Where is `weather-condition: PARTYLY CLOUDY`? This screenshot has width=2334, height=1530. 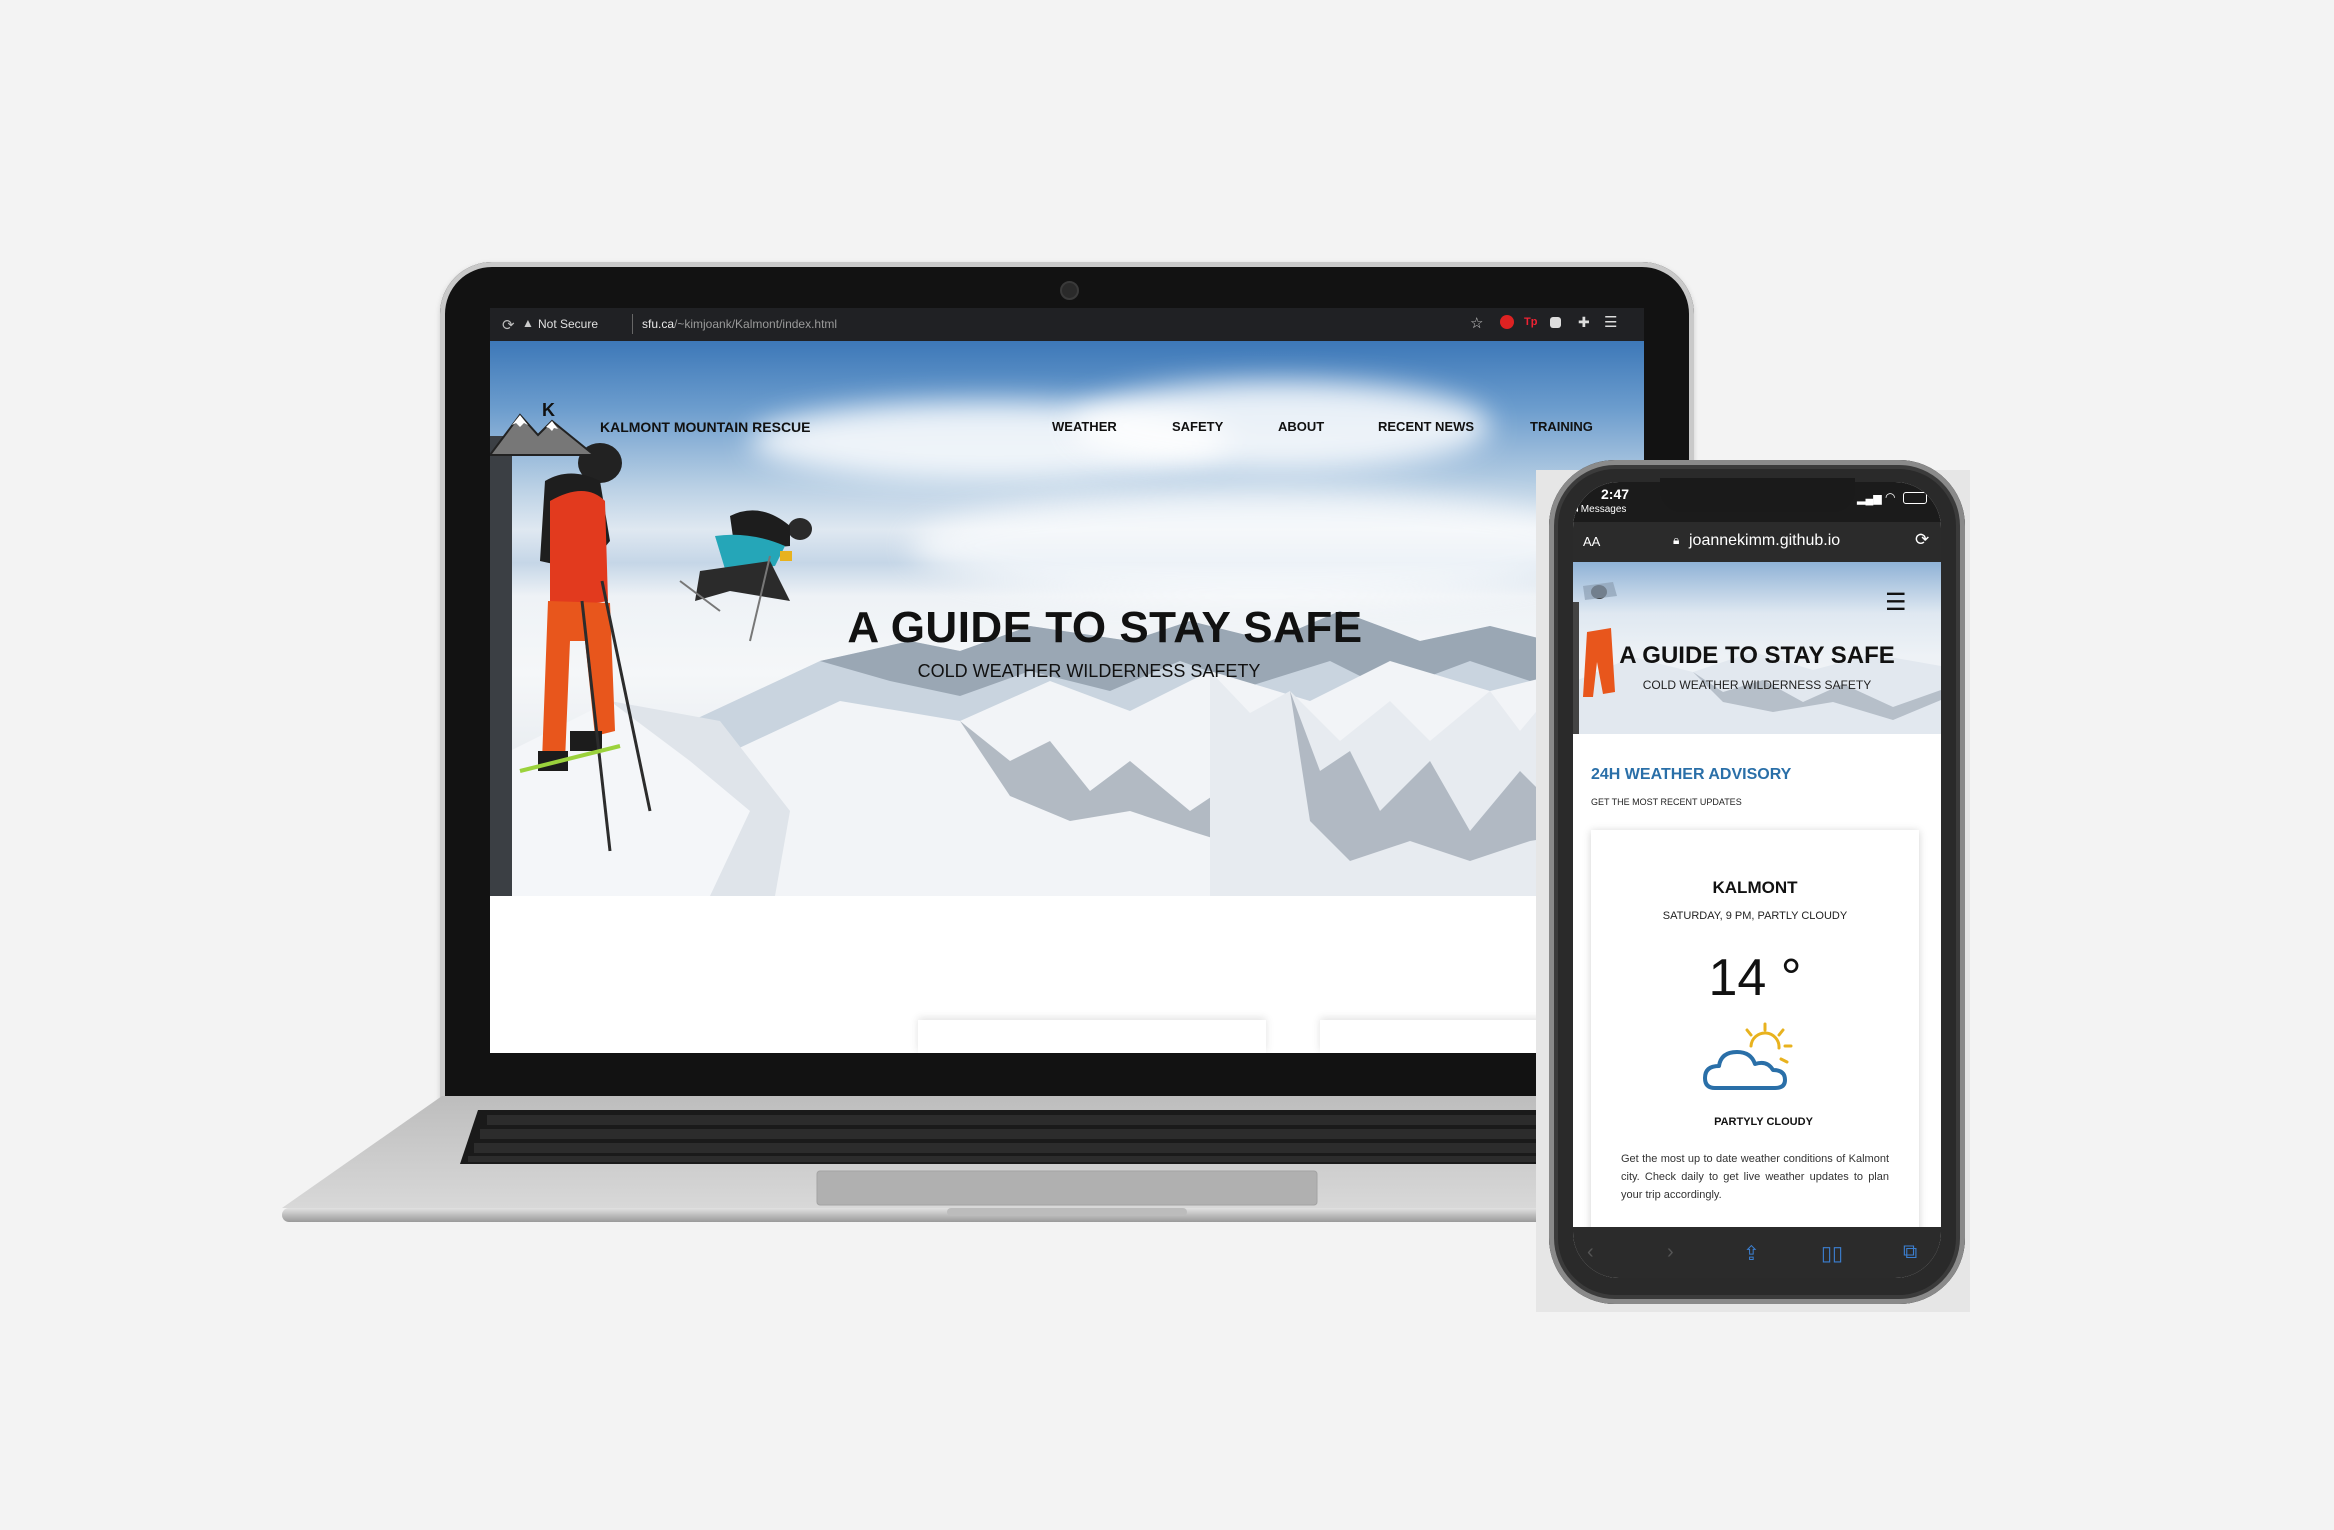 weather-condition: PARTYLY CLOUDY is located at coordinates (1763, 1122).